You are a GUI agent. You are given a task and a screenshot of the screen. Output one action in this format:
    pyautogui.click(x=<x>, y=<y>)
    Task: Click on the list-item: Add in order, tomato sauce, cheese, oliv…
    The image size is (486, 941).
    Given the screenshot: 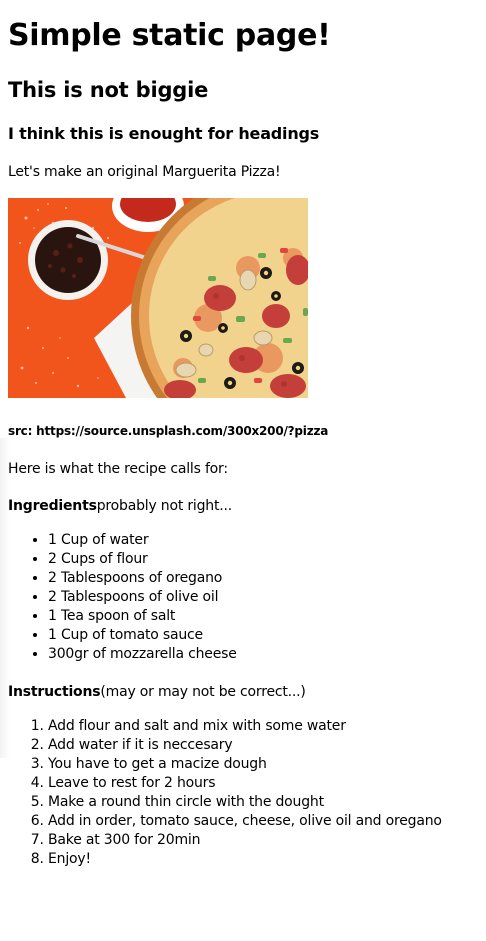 What is the action you would take?
    pyautogui.click(x=263, y=821)
    